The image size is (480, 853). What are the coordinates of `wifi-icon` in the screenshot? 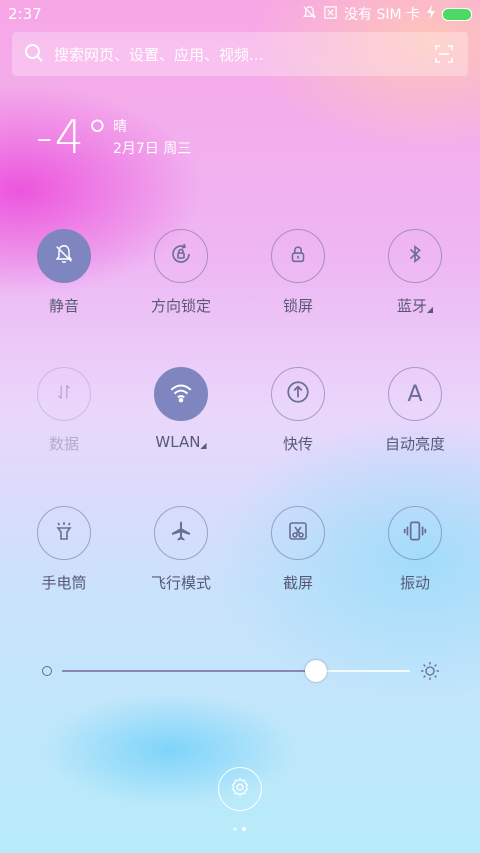 It's located at (181, 394).